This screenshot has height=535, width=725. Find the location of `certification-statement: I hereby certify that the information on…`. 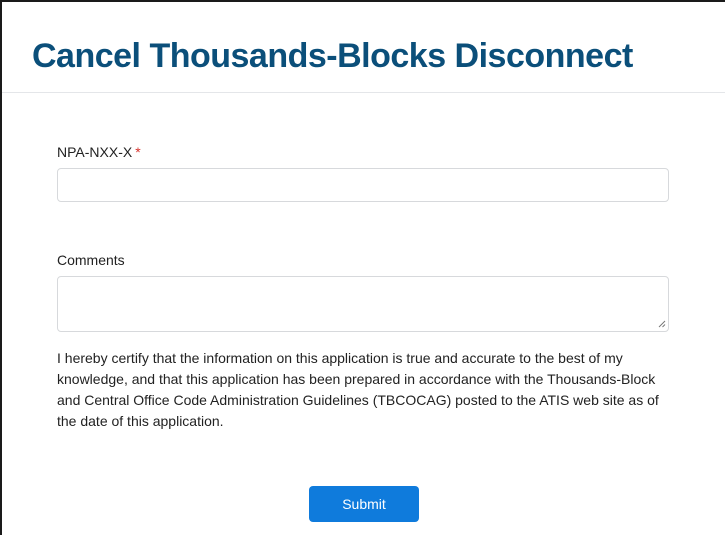

certification-statement: I hereby certify that the information on… is located at coordinates (358, 389).